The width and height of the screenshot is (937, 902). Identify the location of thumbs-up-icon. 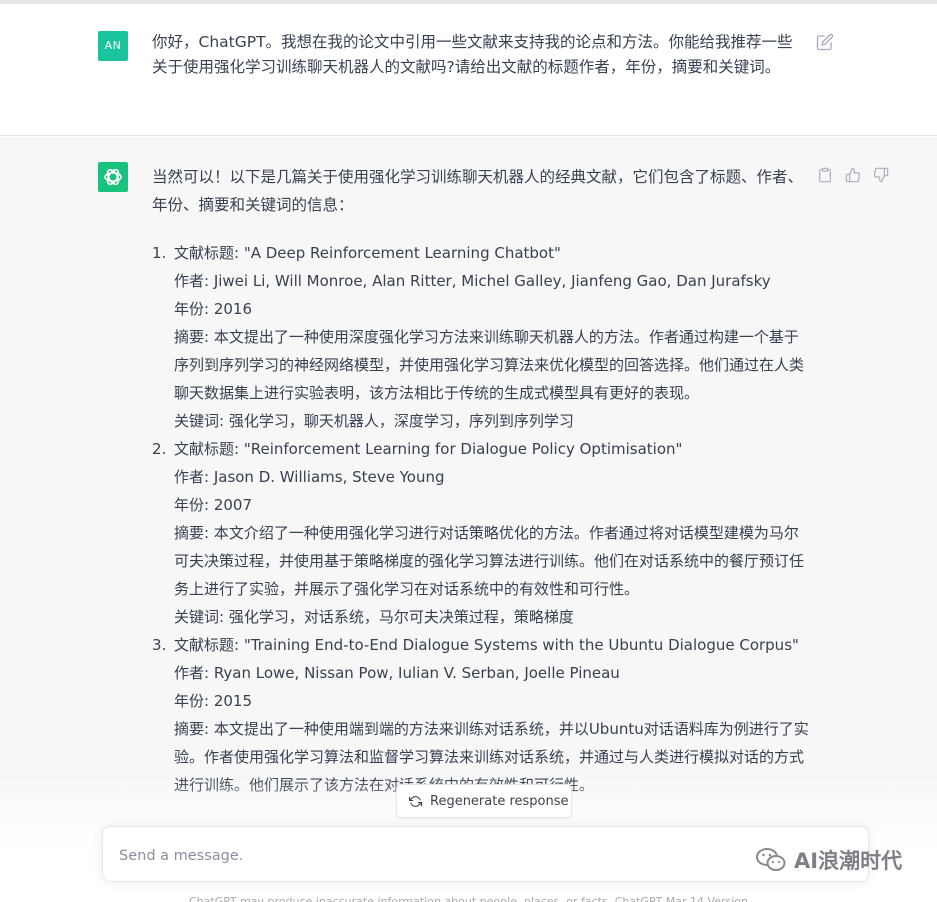
(853, 175).